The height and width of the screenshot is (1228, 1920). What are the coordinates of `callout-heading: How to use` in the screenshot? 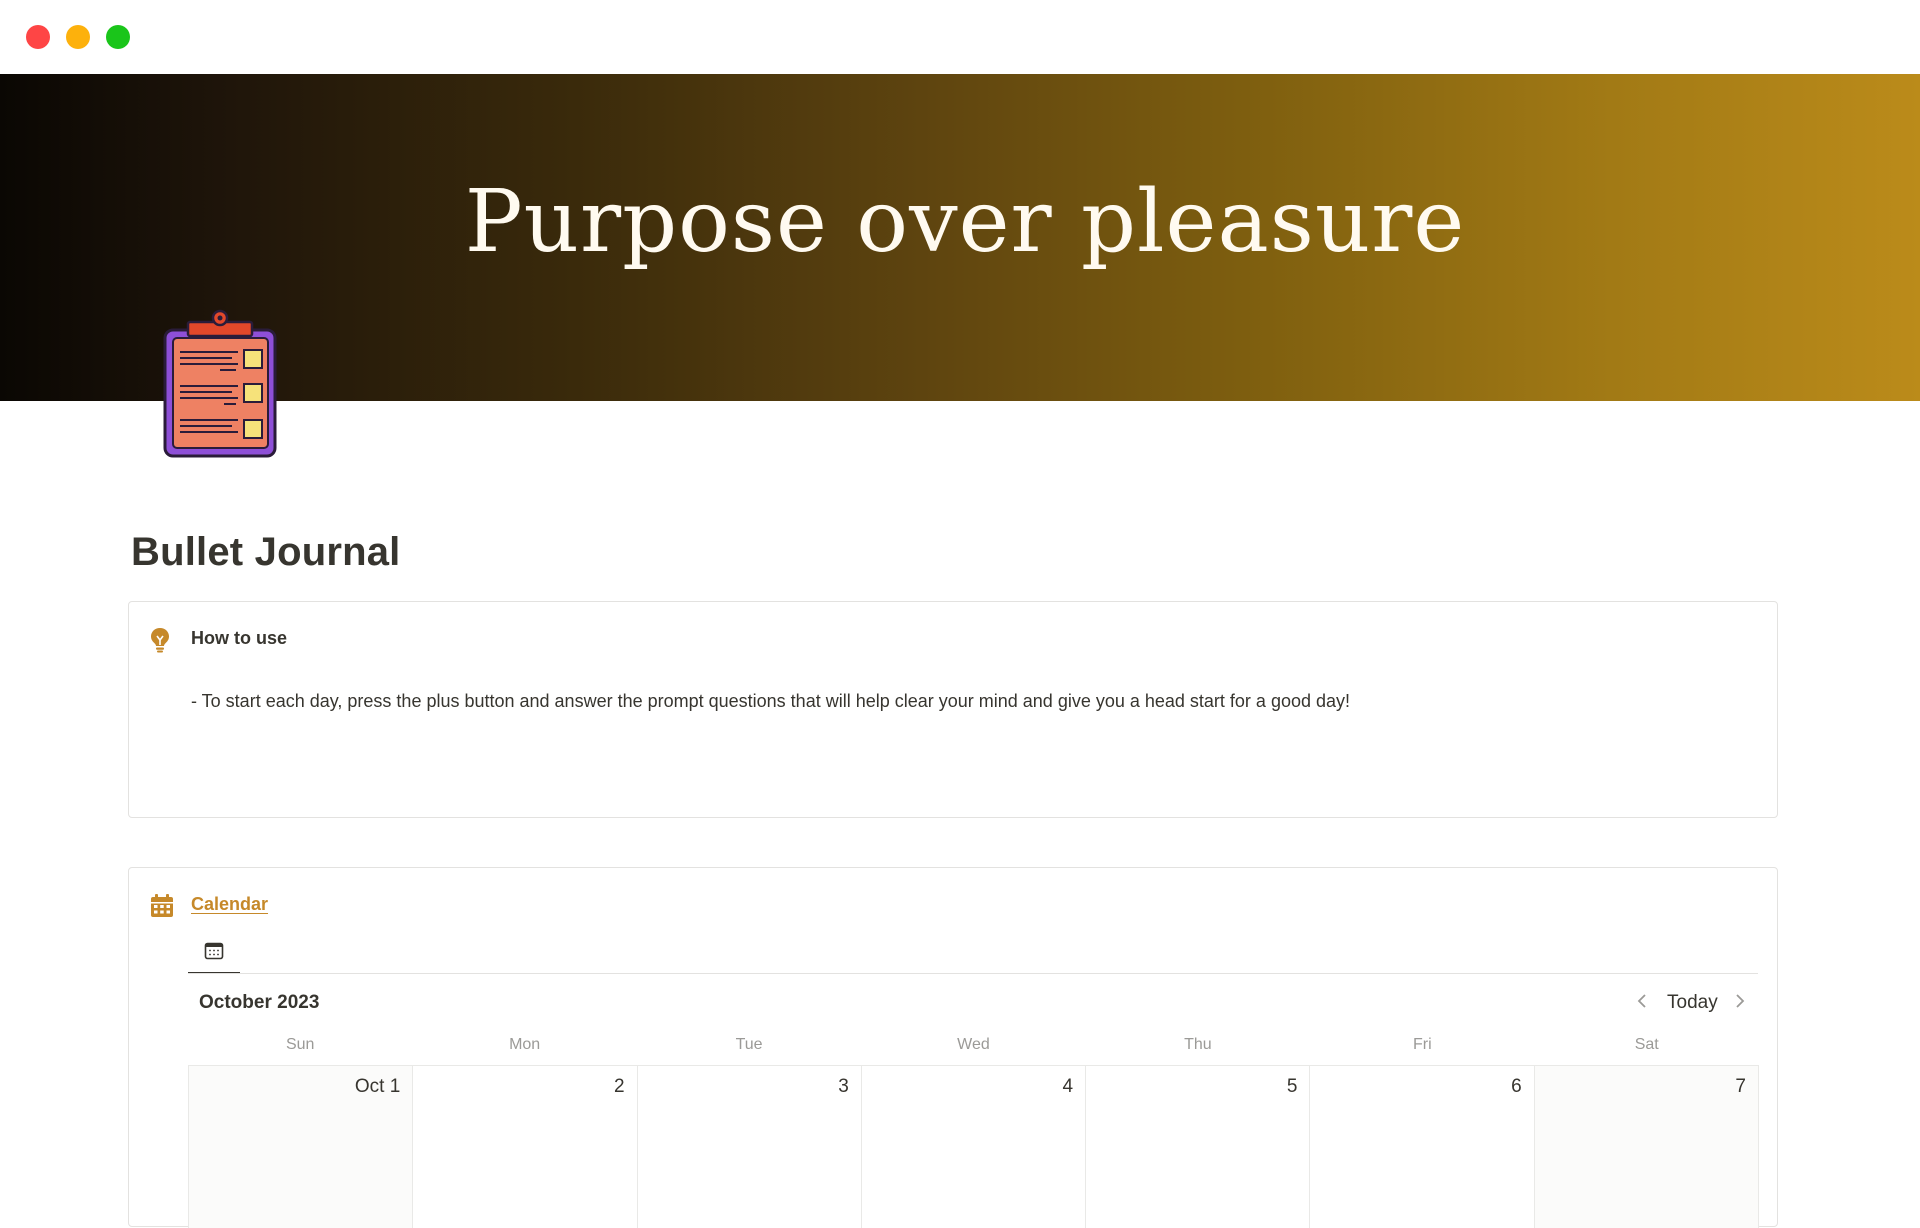 It's located at (239, 638).